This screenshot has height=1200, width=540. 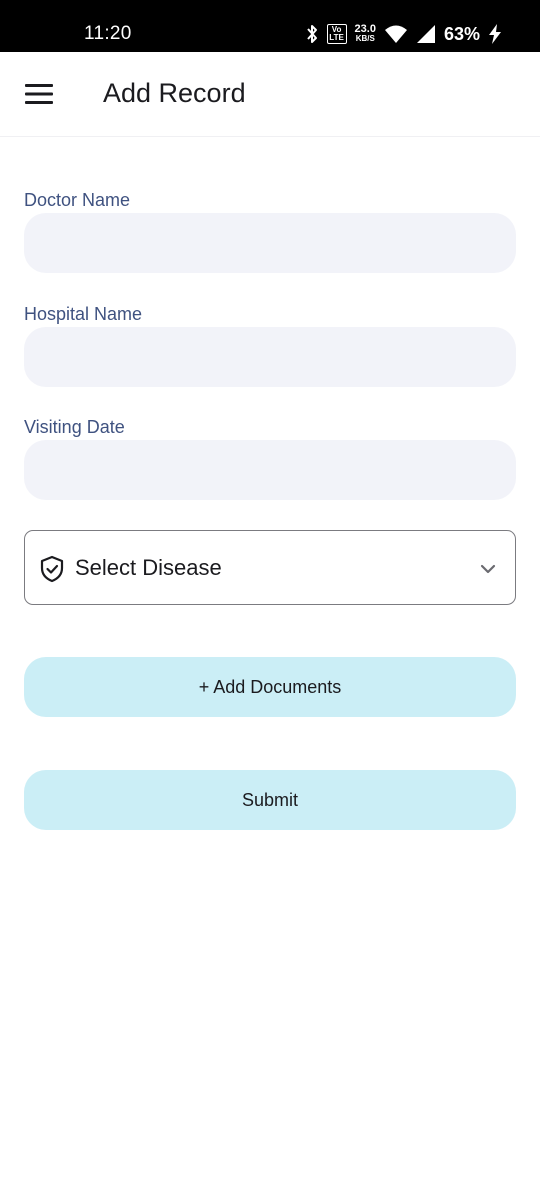 I want to click on app-bar: Add Record, so click(x=270, y=94).